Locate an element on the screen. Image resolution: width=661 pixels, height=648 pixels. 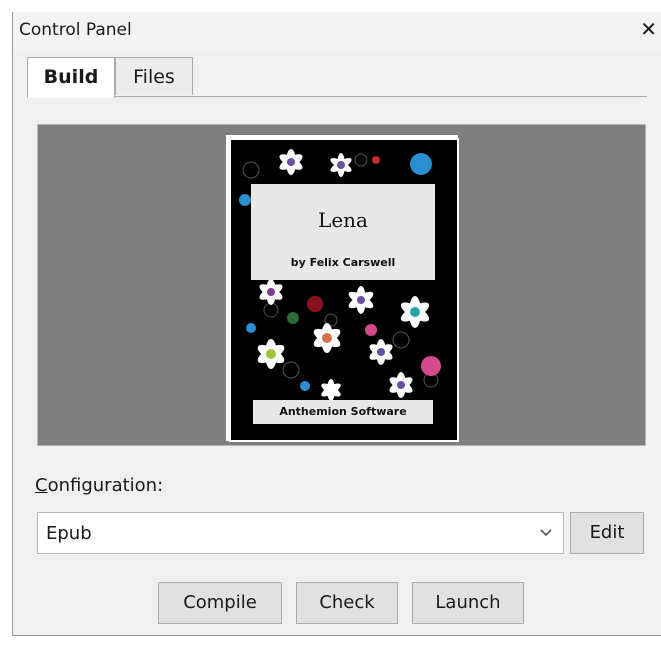
book-title: Lena is located at coordinates (343, 220).